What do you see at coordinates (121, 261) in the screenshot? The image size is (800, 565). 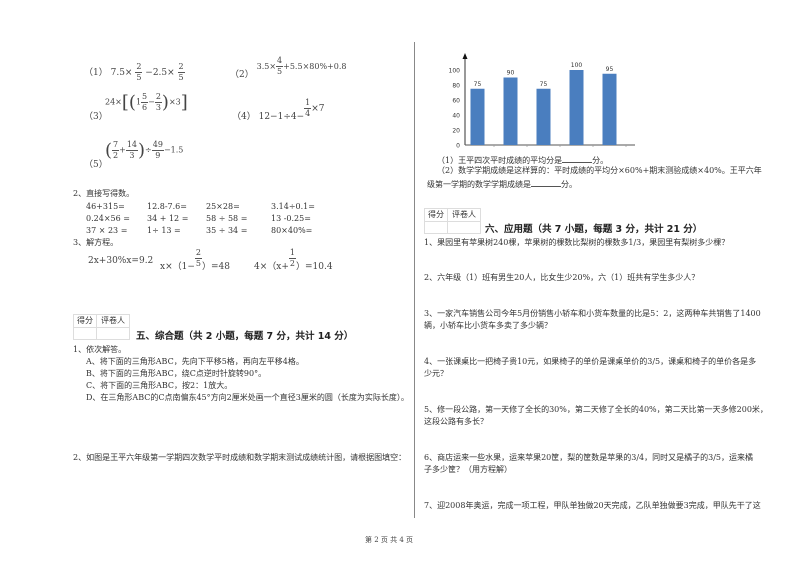 I see `equation-1: 2x+30%x=9.2` at bounding box center [121, 261].